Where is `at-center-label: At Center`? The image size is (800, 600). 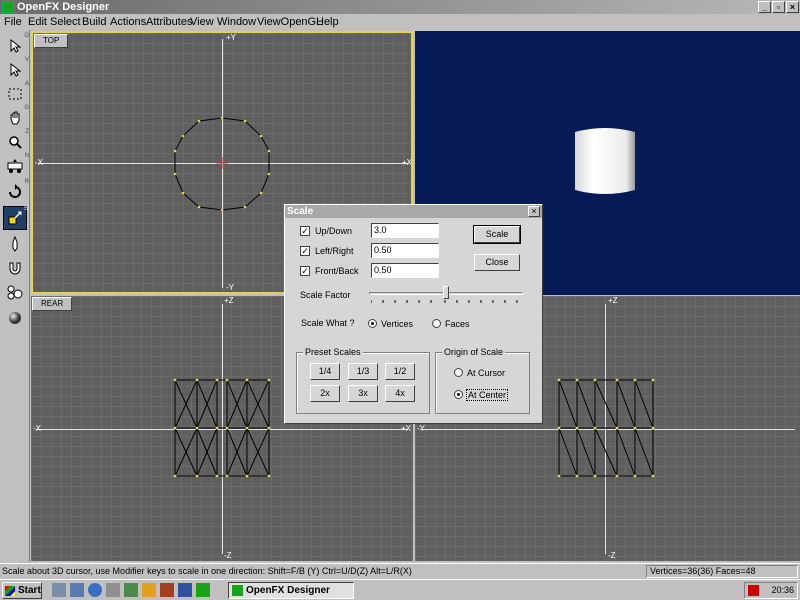 at-center-label: At Center is located at coordinates (487, 395).